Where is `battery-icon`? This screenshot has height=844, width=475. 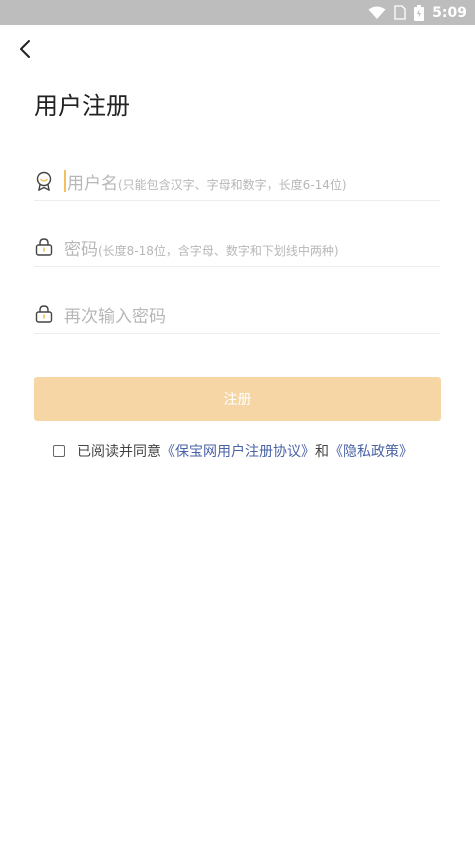 battery-icon is located at coordinates (419, 12).